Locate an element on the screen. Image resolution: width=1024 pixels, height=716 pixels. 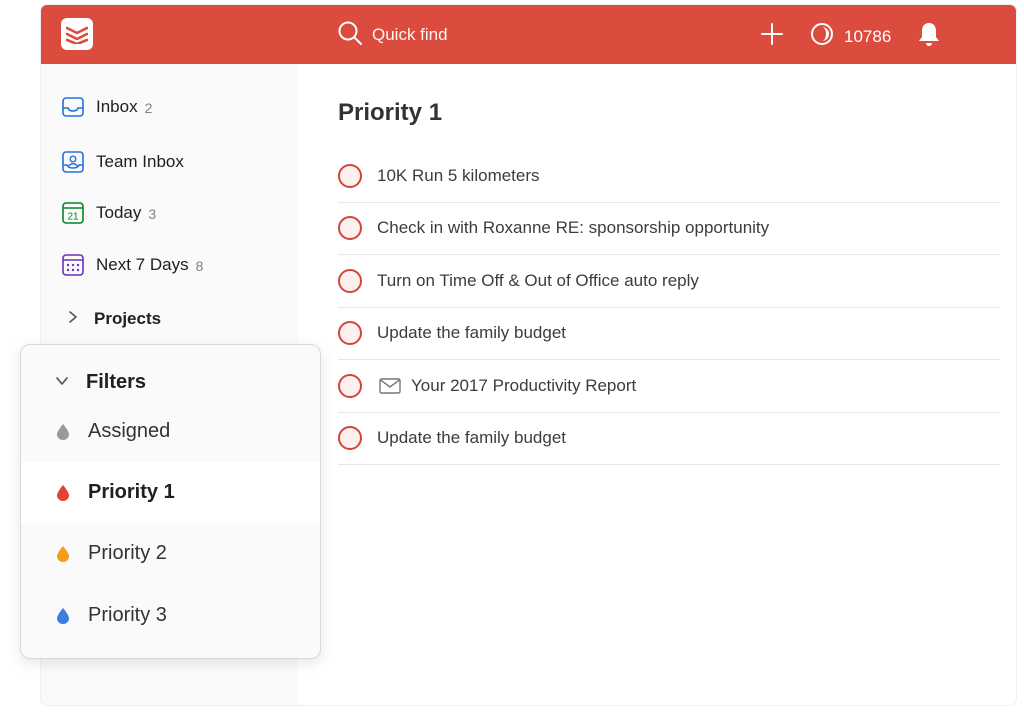
karma-button: 10786 is located at coordinates (850, 36).